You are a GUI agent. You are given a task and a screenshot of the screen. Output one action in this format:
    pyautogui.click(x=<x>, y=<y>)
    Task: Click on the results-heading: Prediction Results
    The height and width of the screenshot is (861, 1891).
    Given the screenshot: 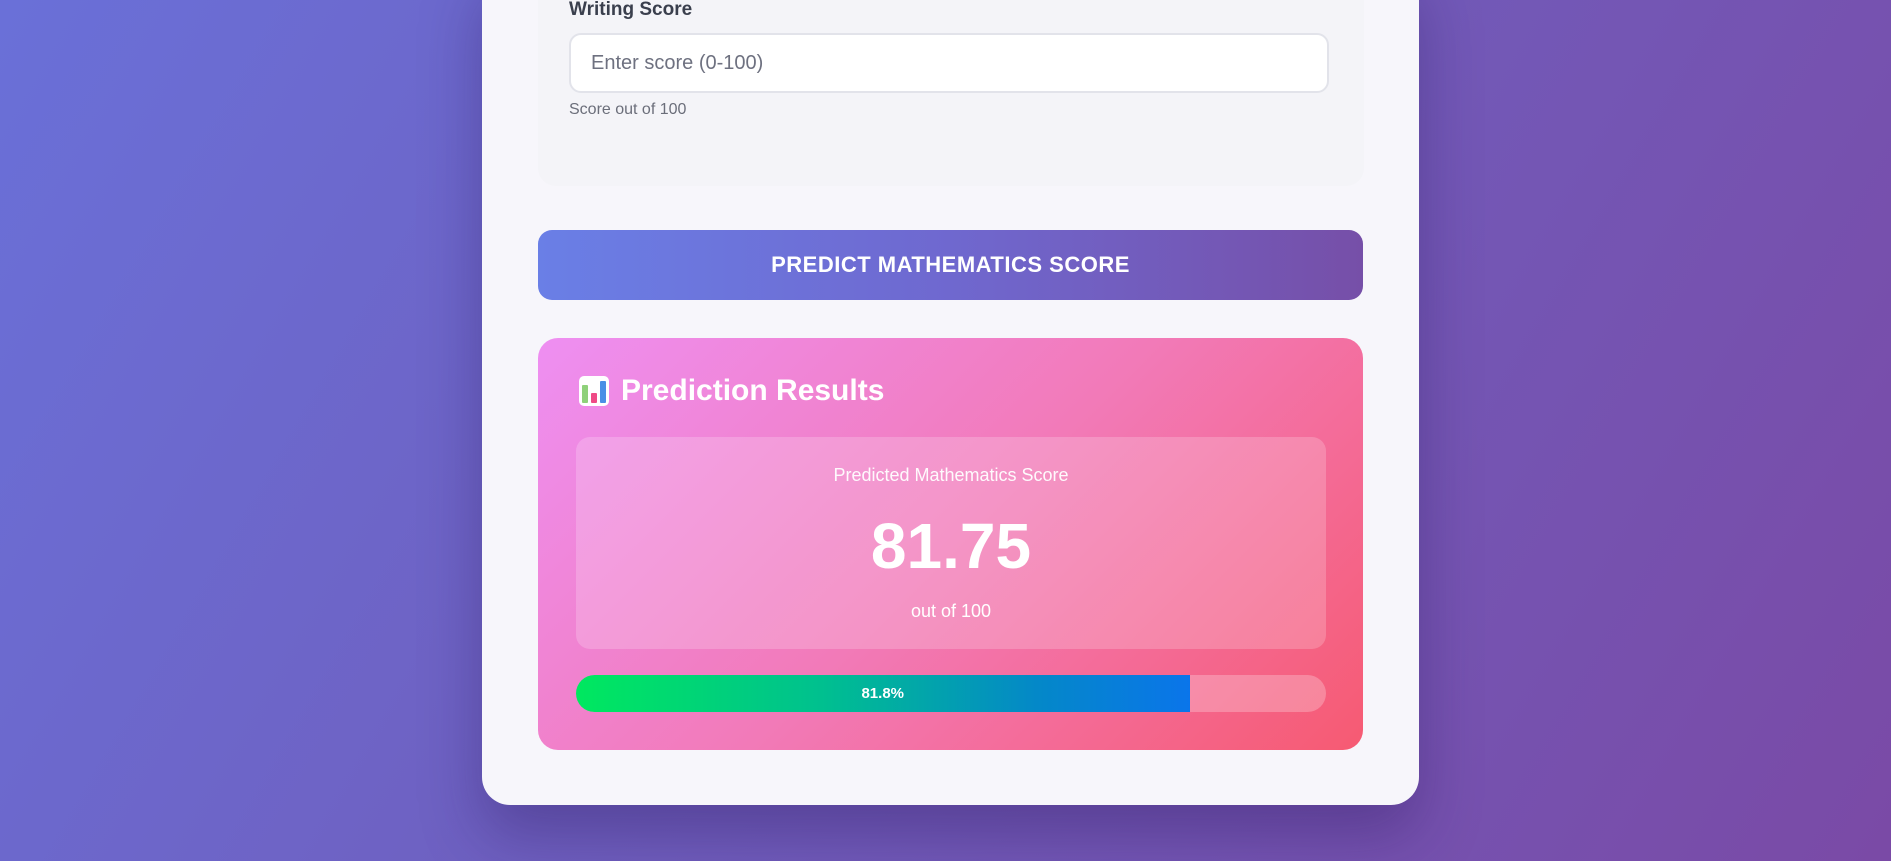 What is the action you would take?
    pyautogui.click(x=731, y=391)
    